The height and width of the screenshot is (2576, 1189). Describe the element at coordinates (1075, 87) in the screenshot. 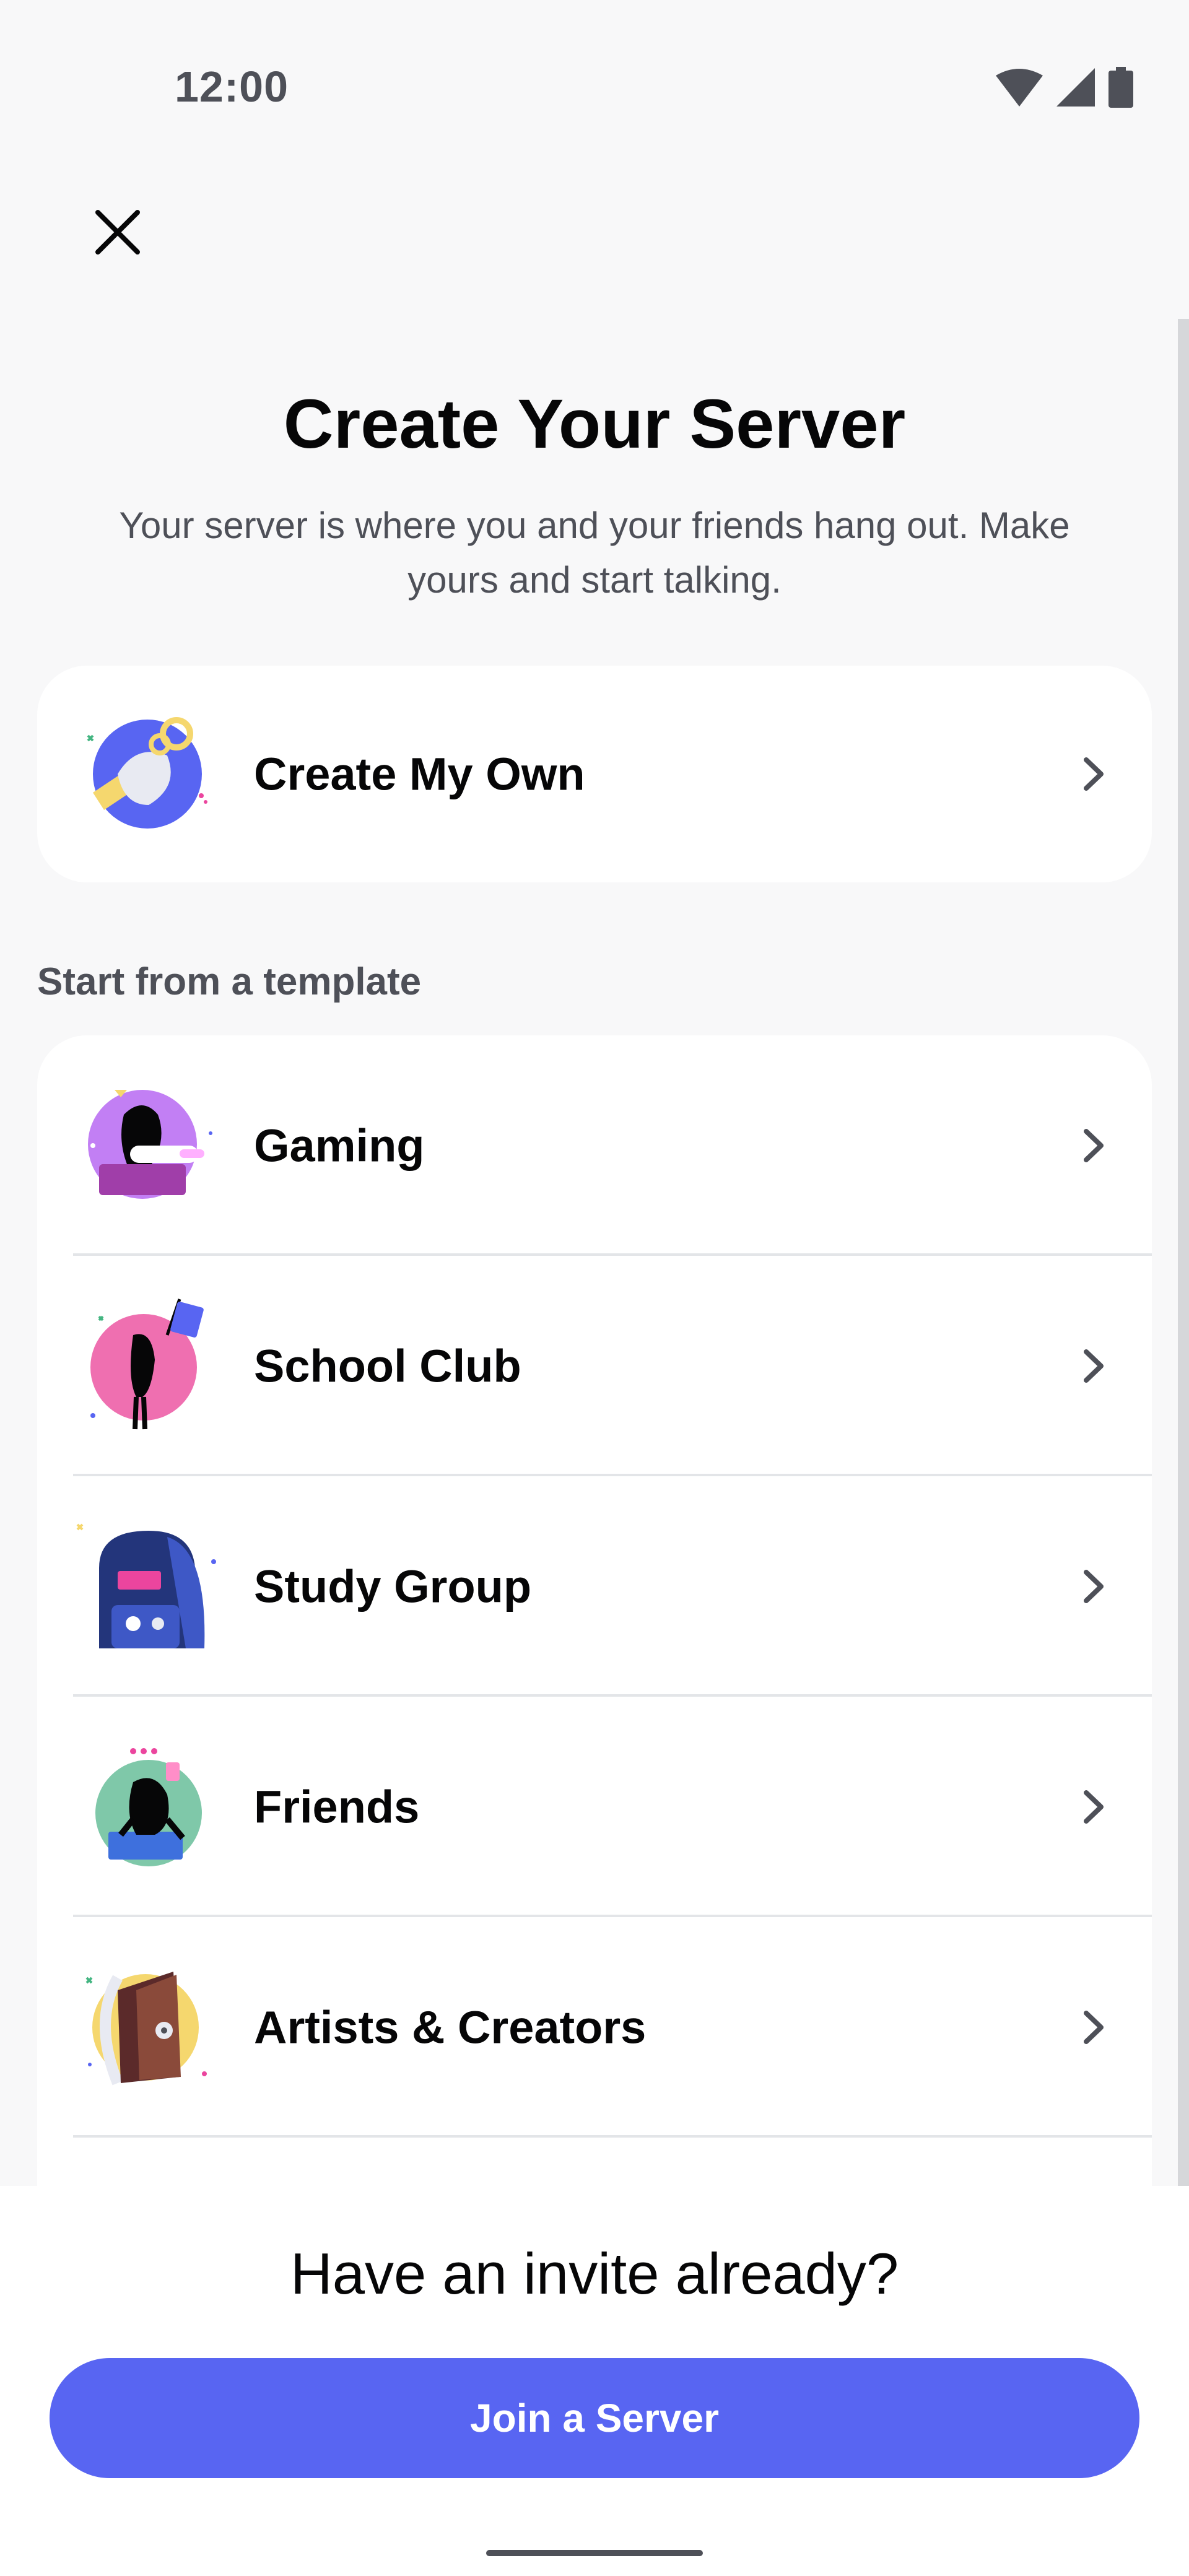

I see `cellular-signal-icon` at that location.